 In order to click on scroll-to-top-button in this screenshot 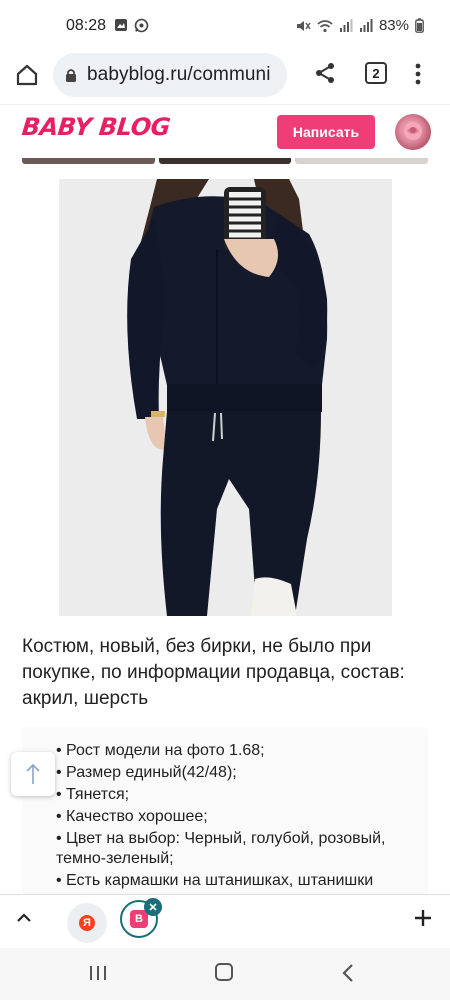, I will do `click(33, 774)`.